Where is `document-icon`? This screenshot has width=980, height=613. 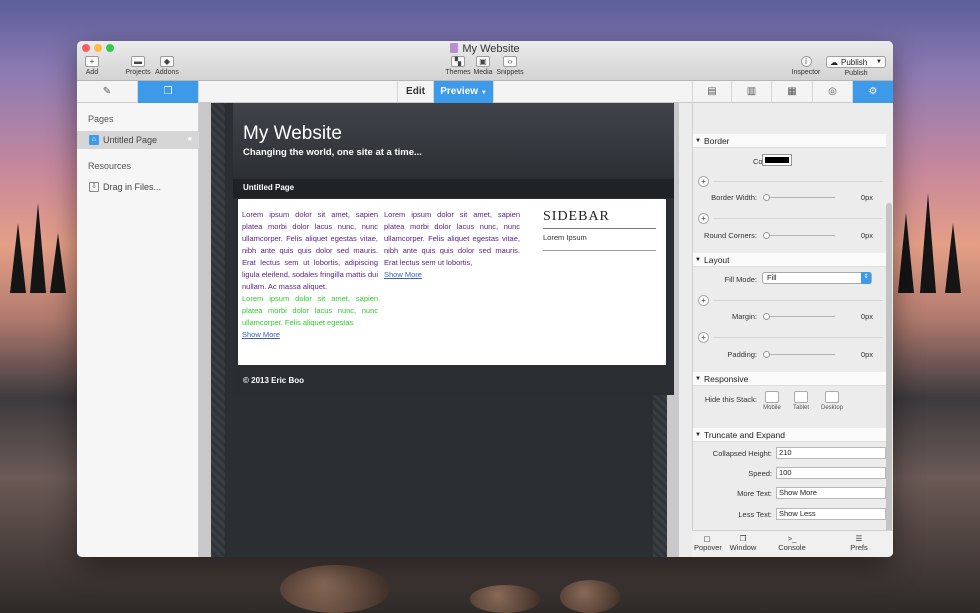 document-icon is located at coordinates (454, 48).